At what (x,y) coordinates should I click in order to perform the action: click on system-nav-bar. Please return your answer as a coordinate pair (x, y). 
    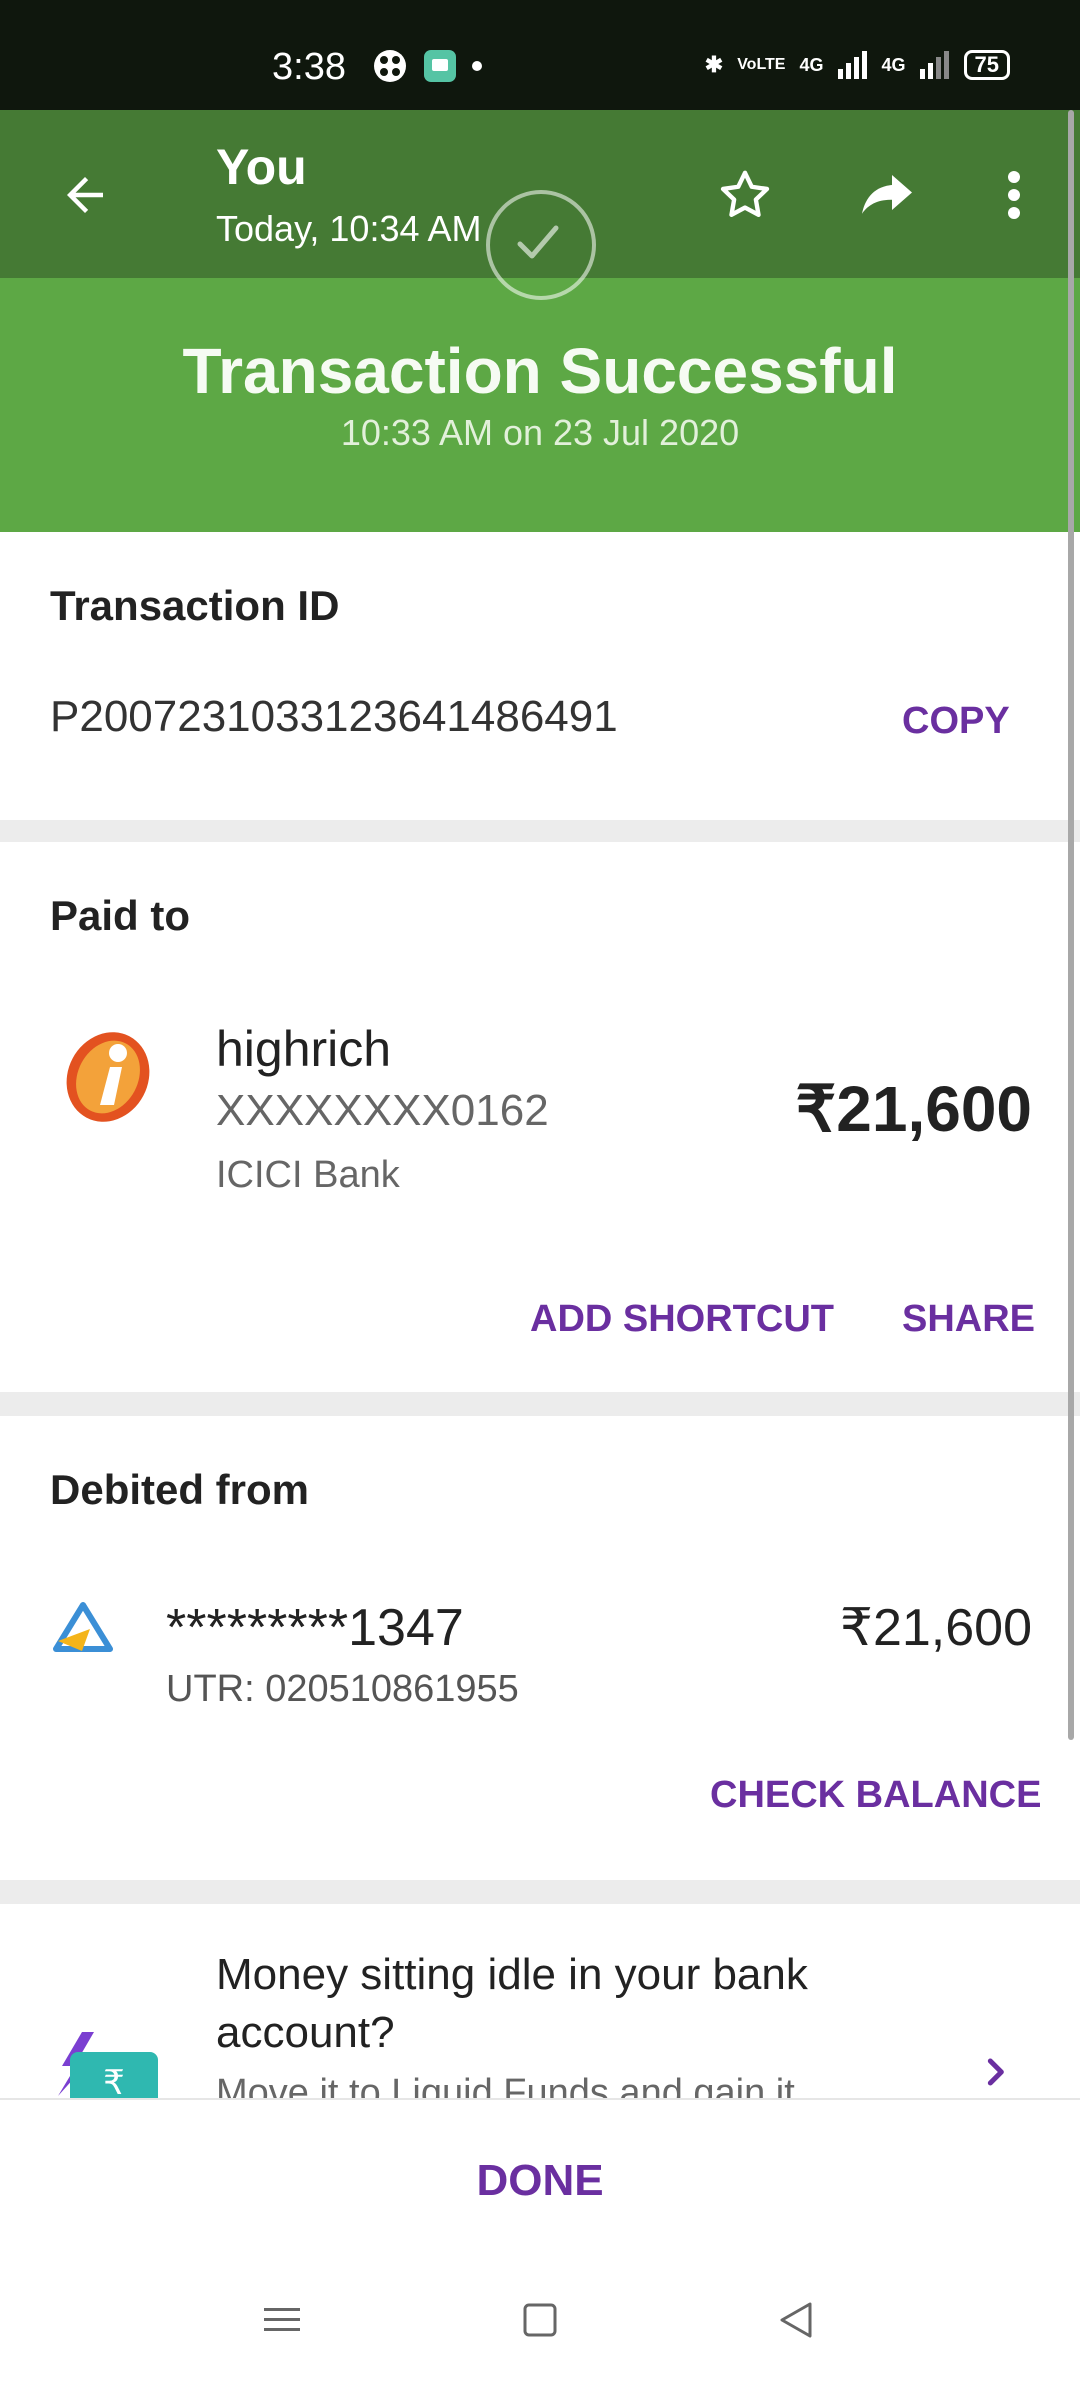
    Looking at the image, I should click on (540, 2330).